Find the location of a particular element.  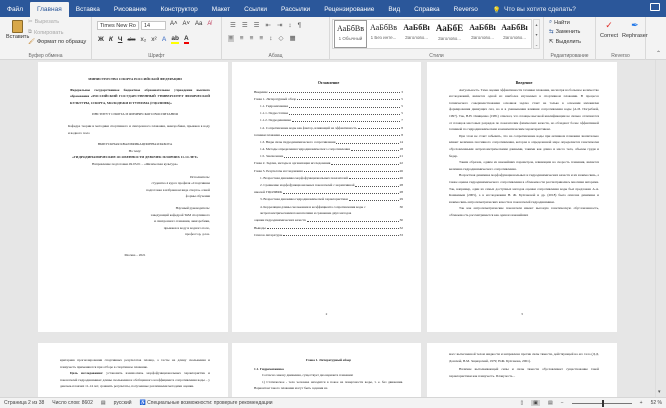

web-layout-icon: ▤ is located at coordinates (550, 403).